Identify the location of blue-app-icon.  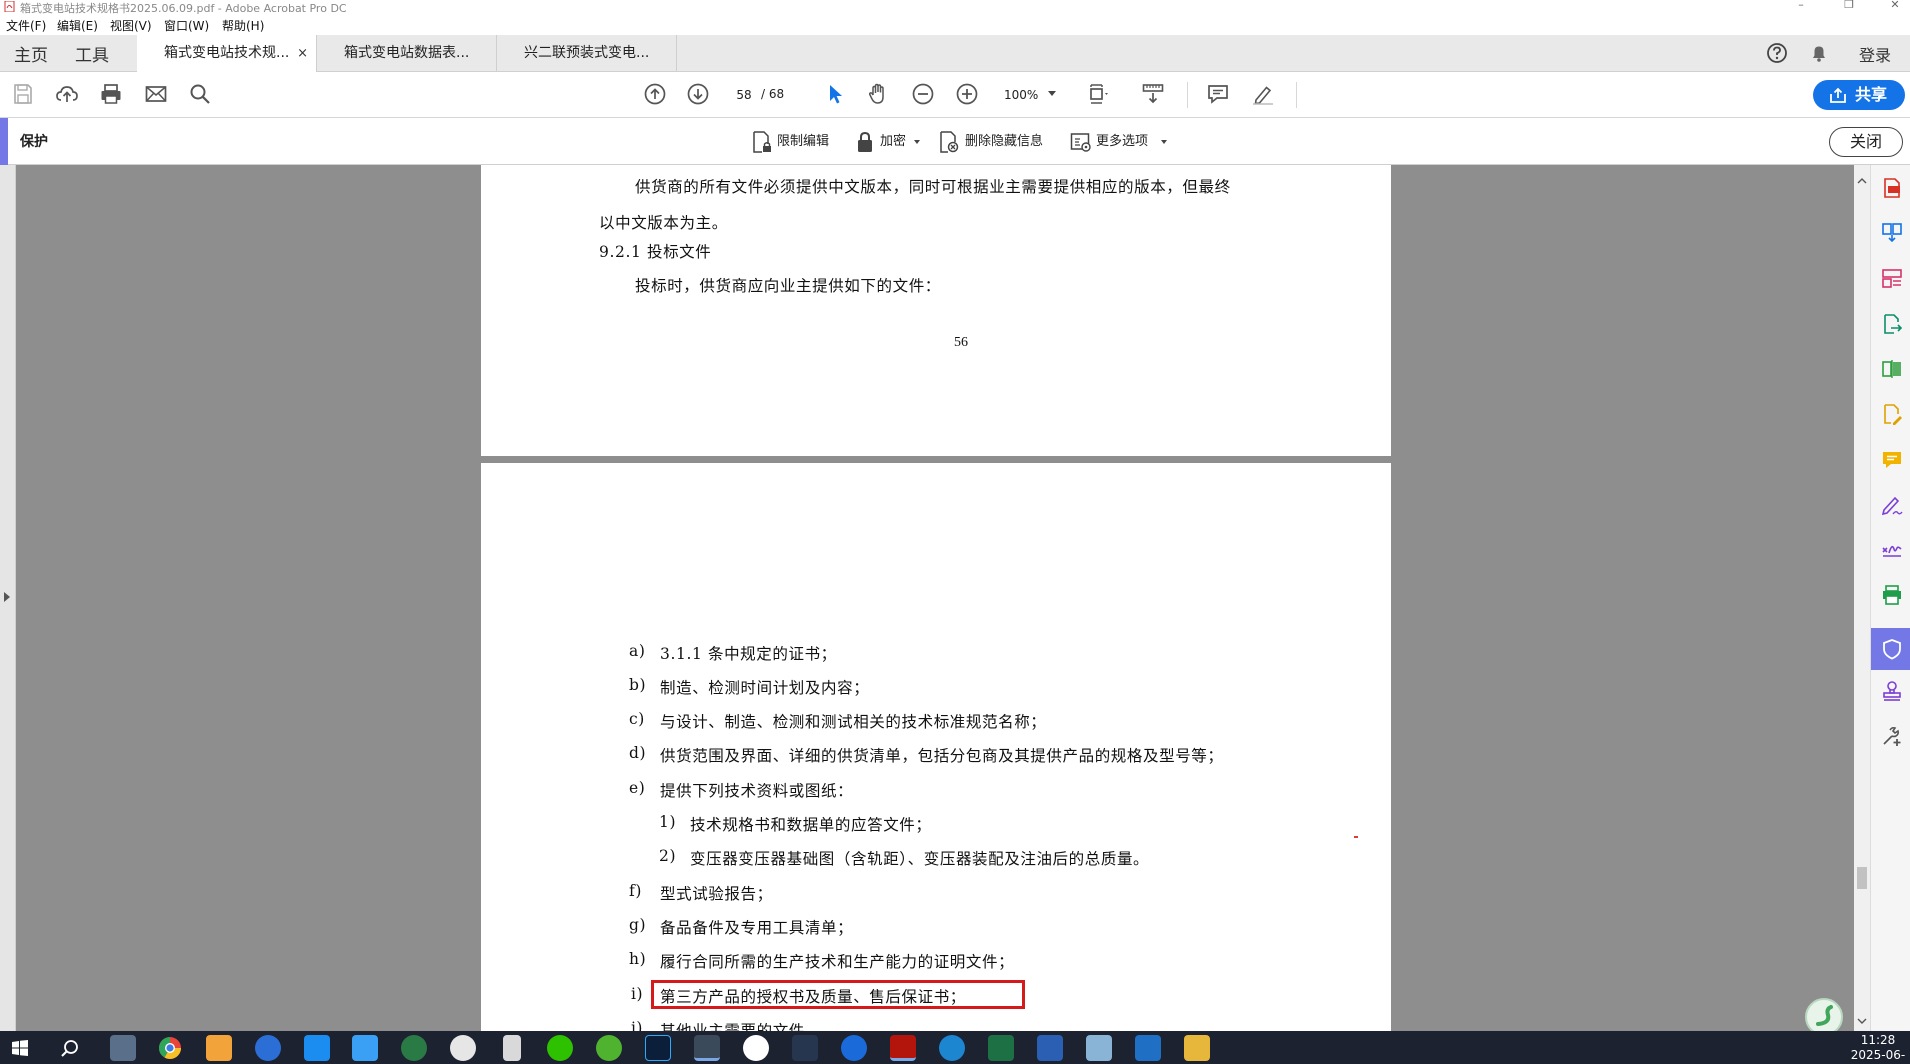
(365, 1048).